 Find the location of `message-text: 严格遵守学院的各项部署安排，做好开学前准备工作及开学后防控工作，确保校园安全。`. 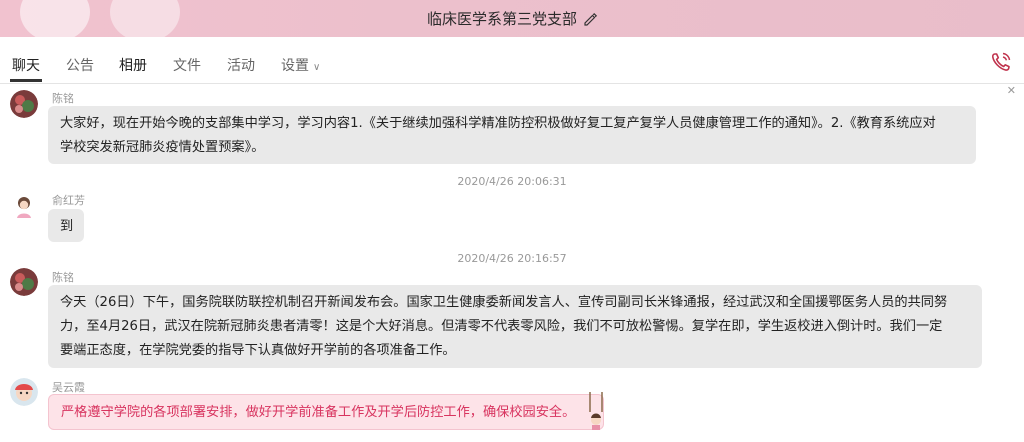

message-text: 严格遵守学院的各项部署安排，做好开学前准备工作及开学后防控工作，确保校园安全。 is located at coordinates (318, 412).